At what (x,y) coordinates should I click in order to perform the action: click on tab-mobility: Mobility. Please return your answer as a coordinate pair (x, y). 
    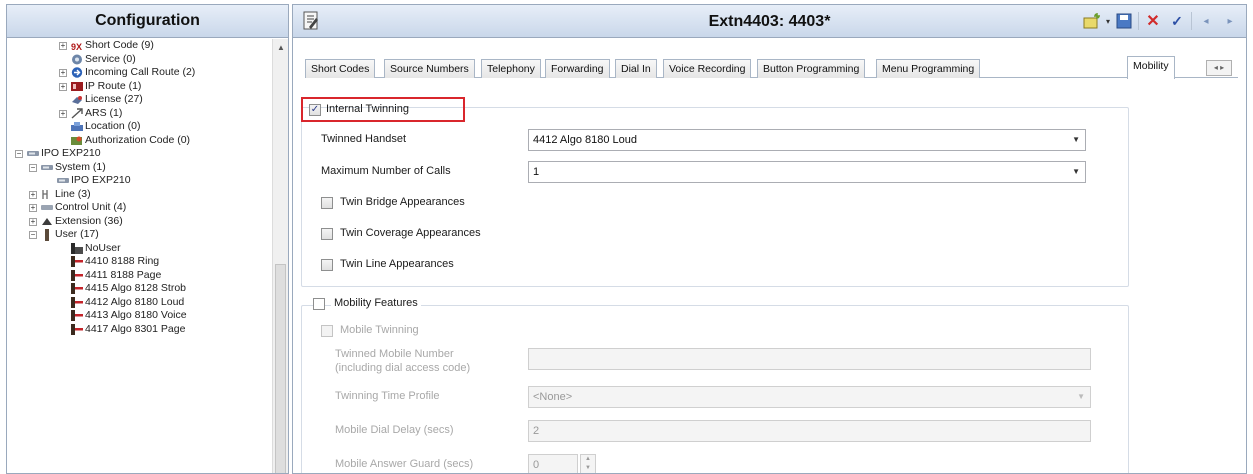
    Looking at the image, I should click on (1151, 67).